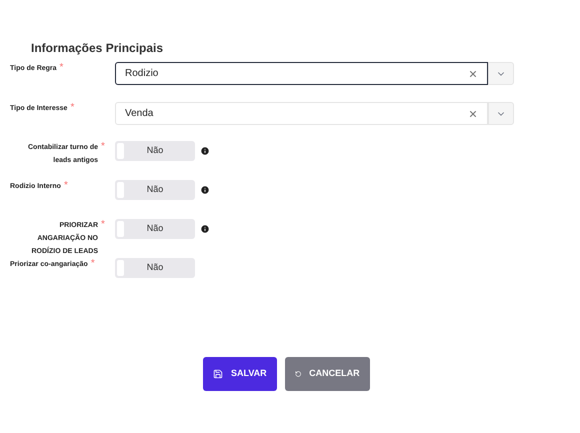 This screenshot has width=580, height=433. Describe the element at coordinates (301, 113) in the screenshot. I see `select-field: Venda` at that location.